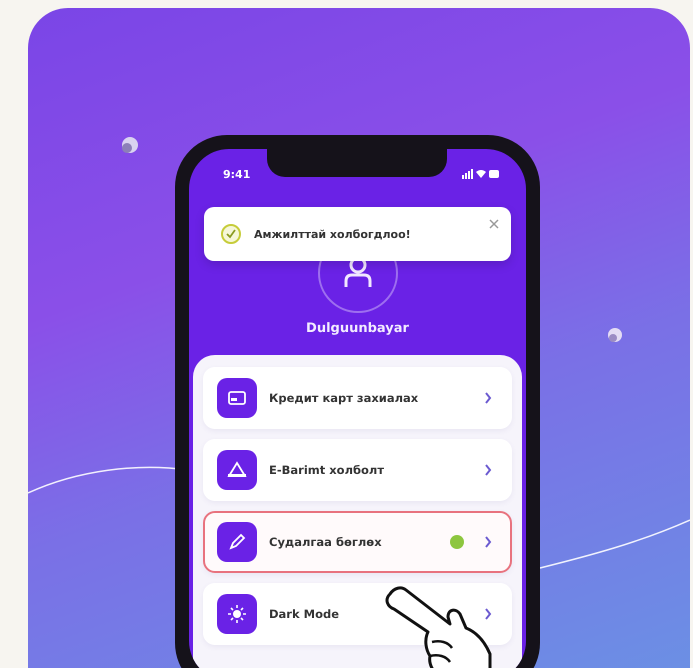 The image size is (693, 668). Describe the element at coordinates (326, 542) in the screenshot. I see `menu-label: Судалгаа бөглөх` at that location.